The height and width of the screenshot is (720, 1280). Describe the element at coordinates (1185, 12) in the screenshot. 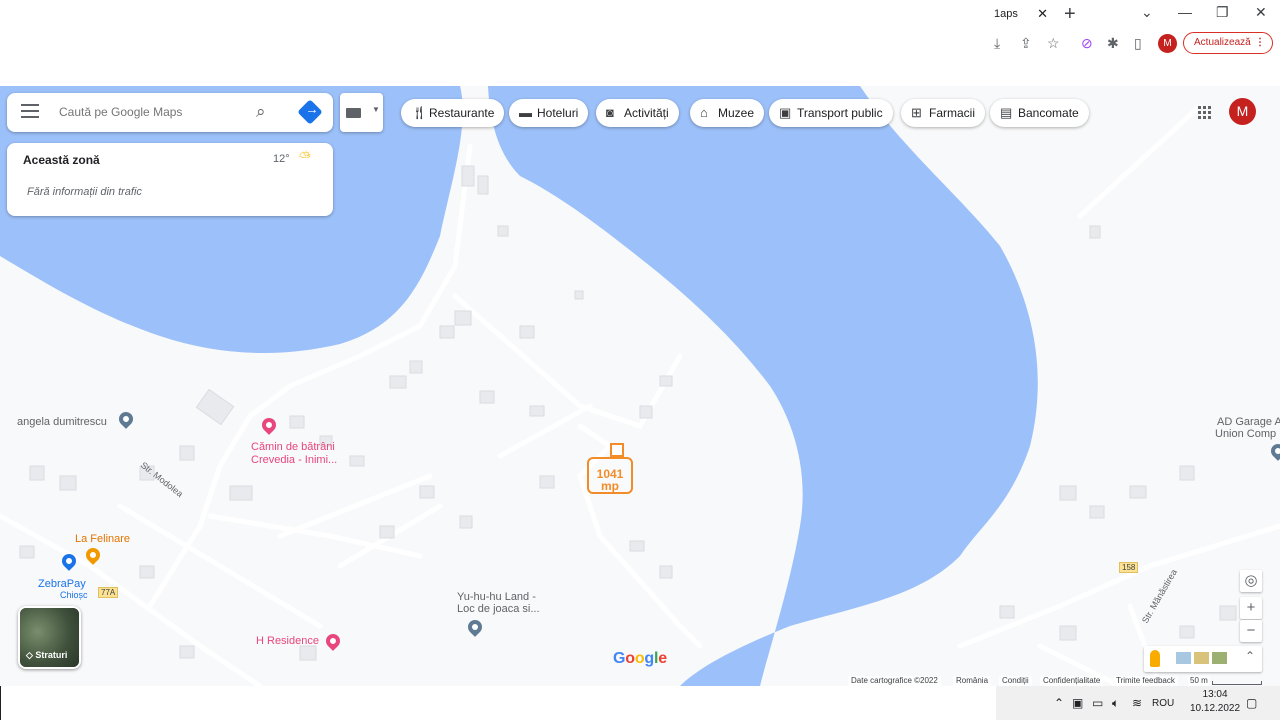

I see `minimize-button: —` at that location.